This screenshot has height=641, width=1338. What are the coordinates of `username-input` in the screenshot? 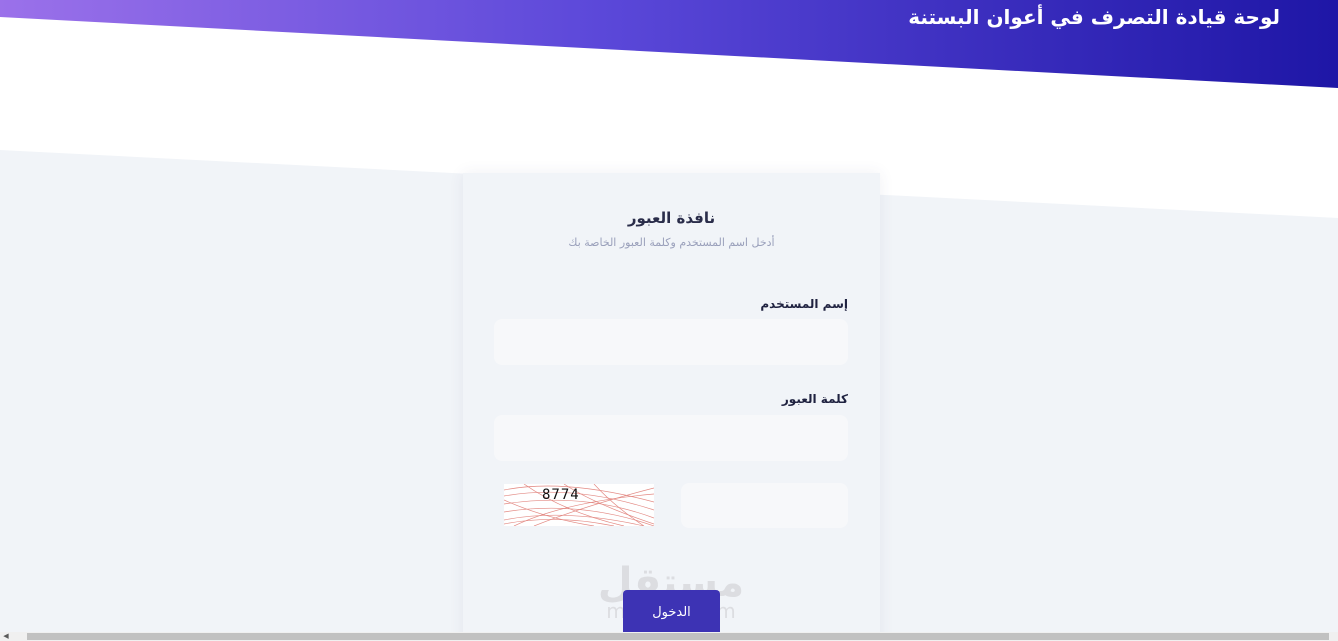 It's located at (671, 342).